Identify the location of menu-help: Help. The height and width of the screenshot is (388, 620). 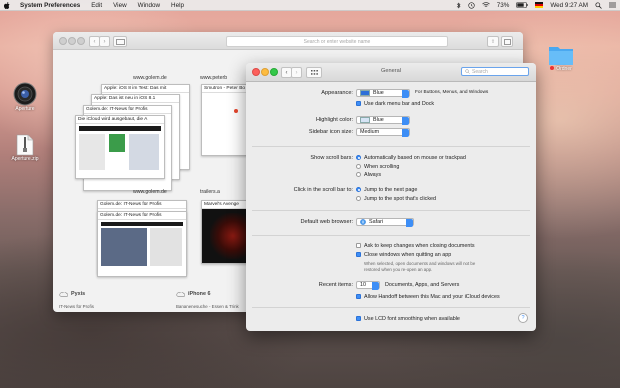
(177, 5).